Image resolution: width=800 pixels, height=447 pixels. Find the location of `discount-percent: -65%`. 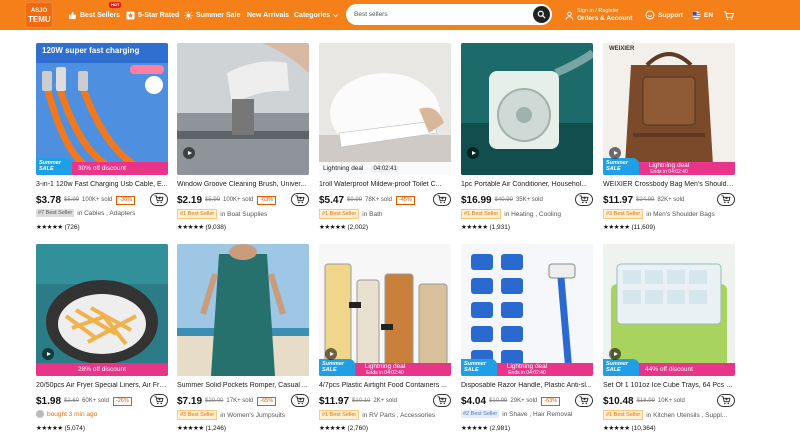

discount-percent: -65% is located at coordinates (267, 401).